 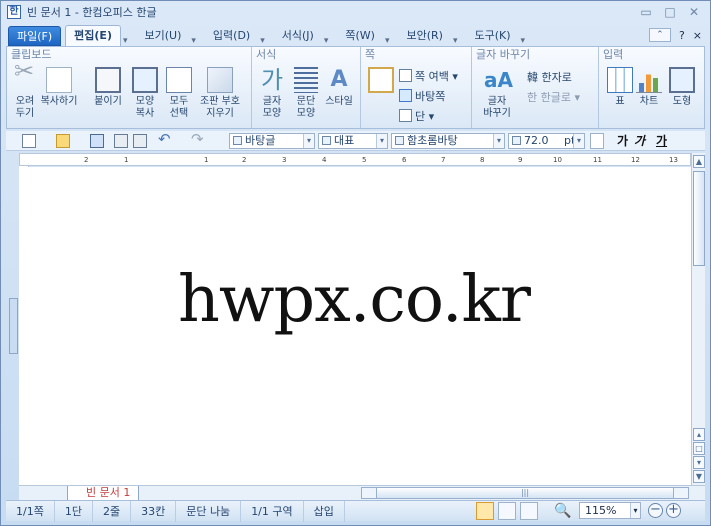 I want to click on draft-view-icon, so click(x=507, y=511).